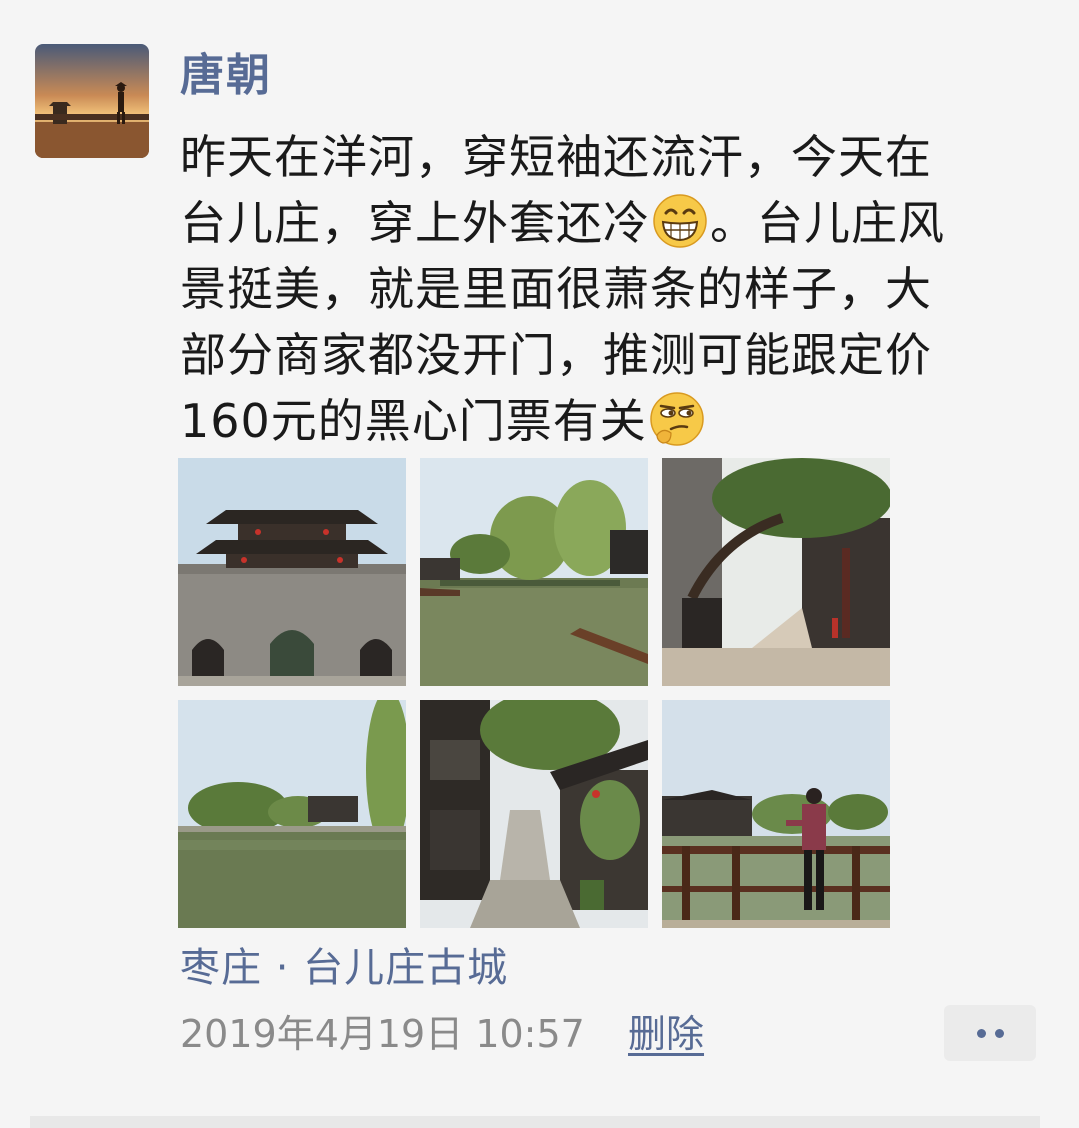  What do you see at coordinates (413, 421) in the screenshot?
I see `post-text-segment: 160元的黑心门票有关` at bounding box center [413, 421].